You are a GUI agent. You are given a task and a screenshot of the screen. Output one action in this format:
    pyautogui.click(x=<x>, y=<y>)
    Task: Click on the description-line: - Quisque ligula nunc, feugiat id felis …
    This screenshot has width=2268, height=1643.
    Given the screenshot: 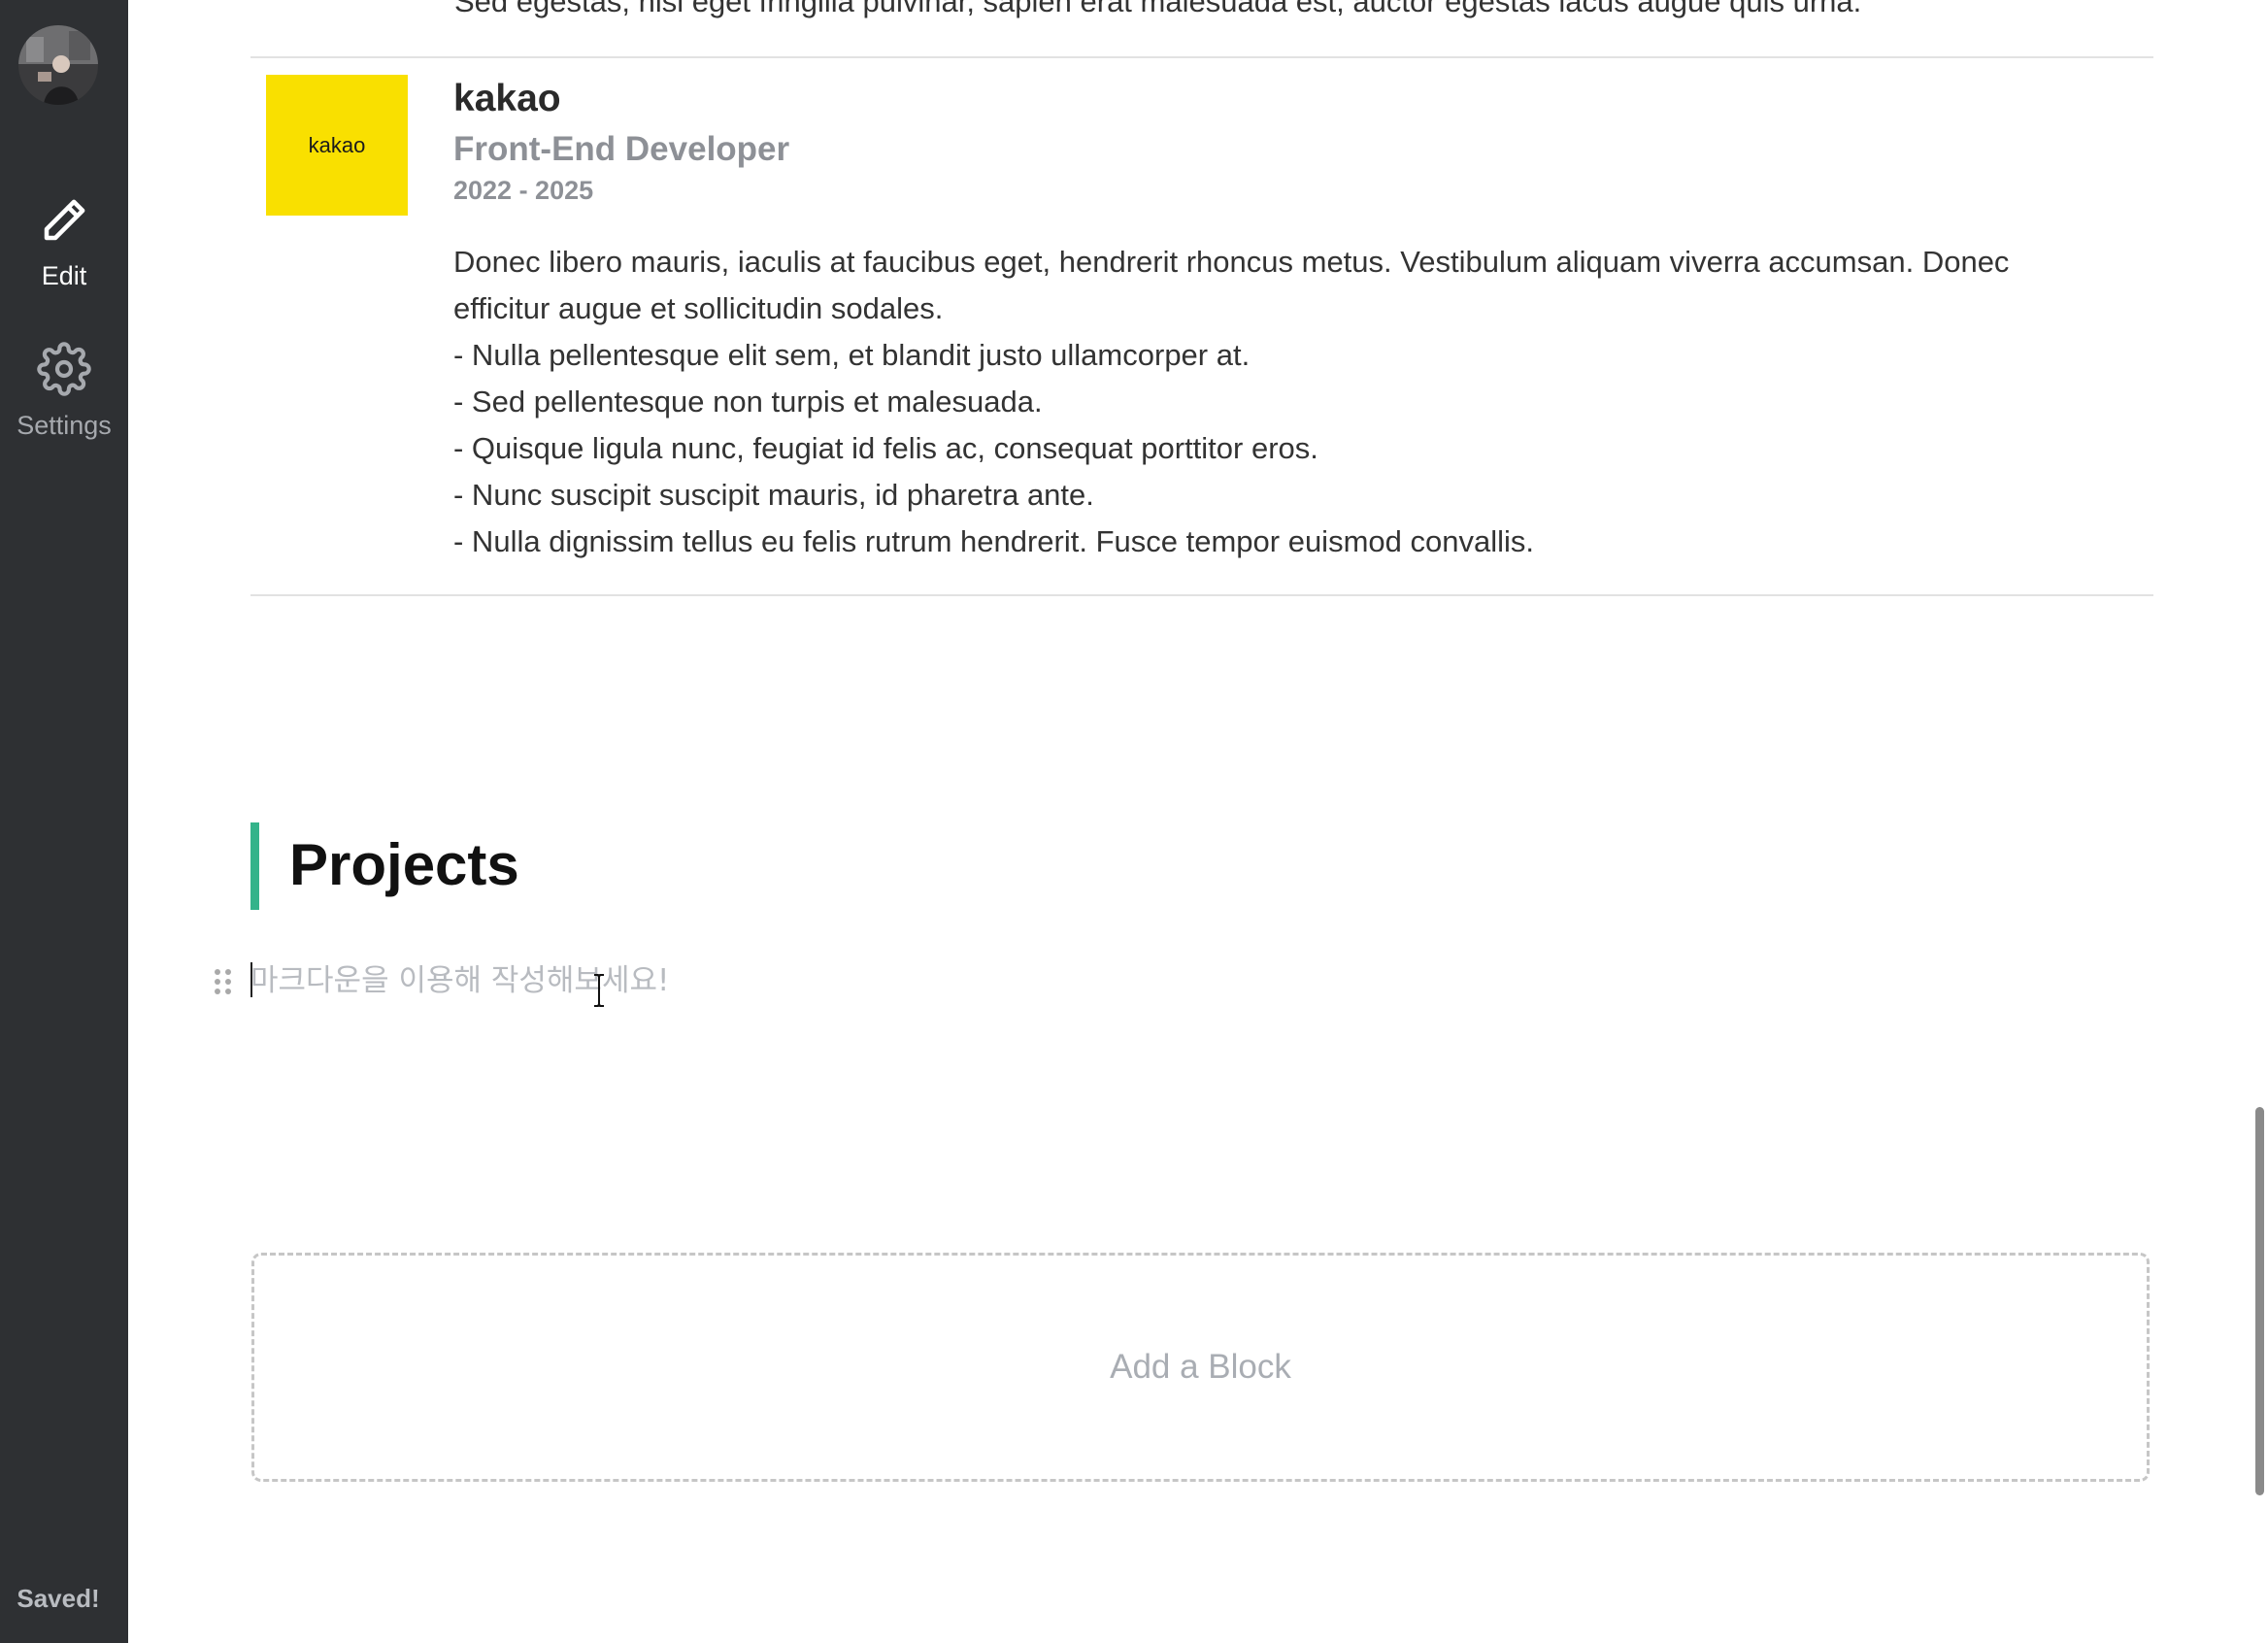 What is the action you would take?
    pyautogui.click(x=885, y=448)
    